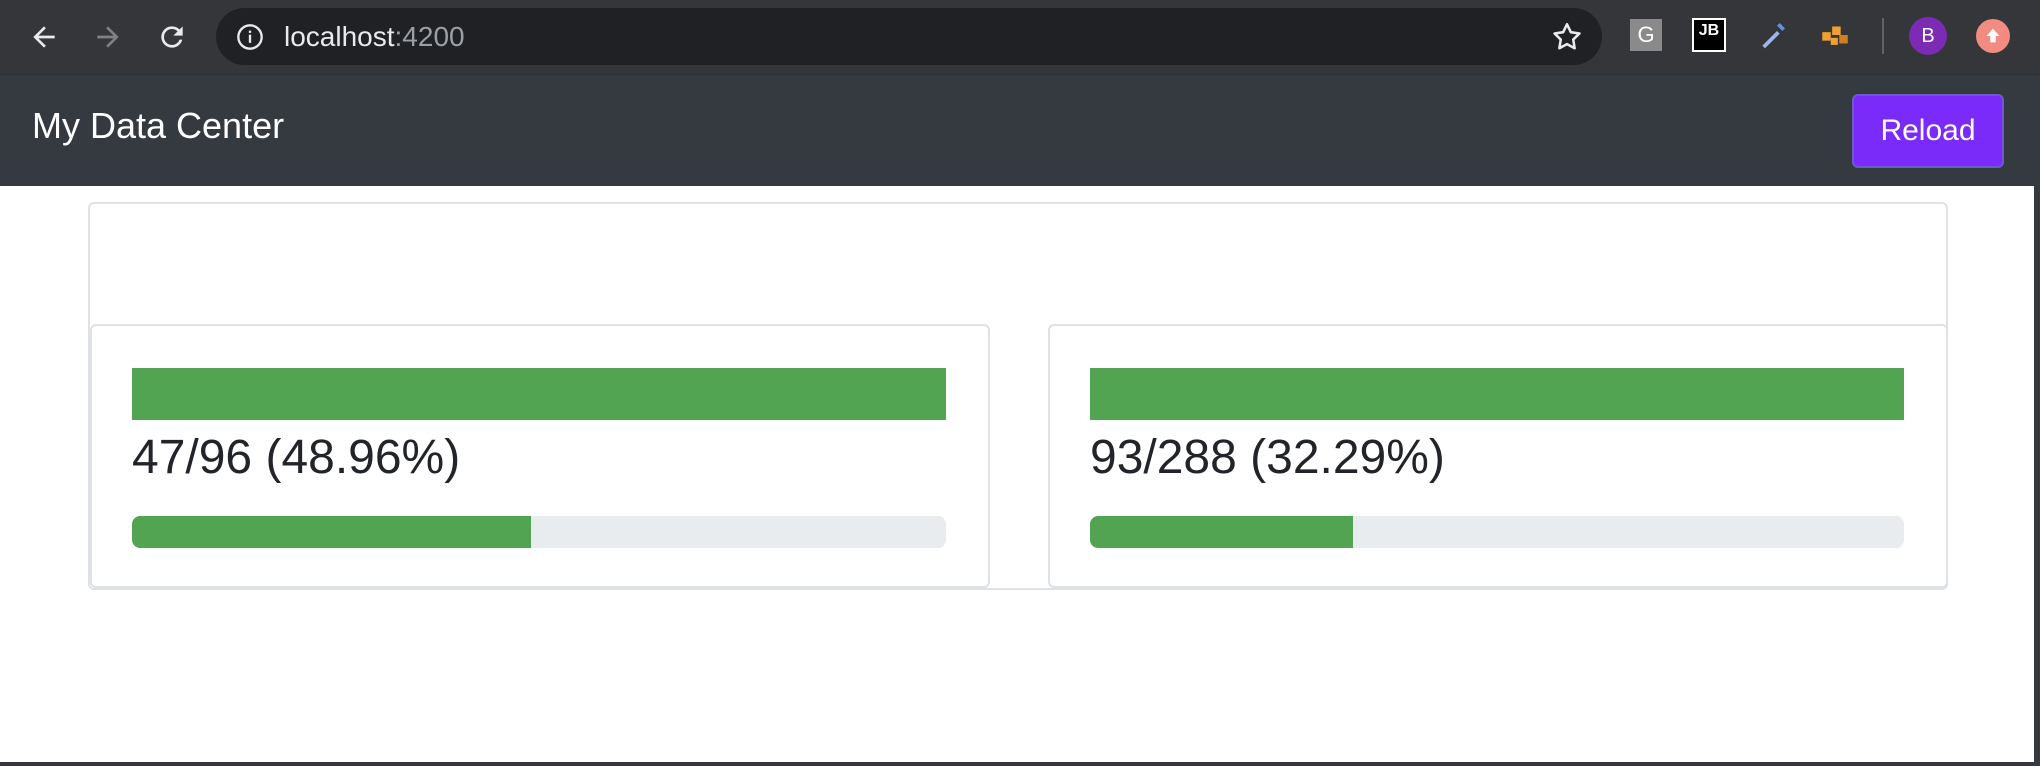 This screenshot has height=766, width=2040. I want to click on extension-dropper-icon, so click(1773, 35).